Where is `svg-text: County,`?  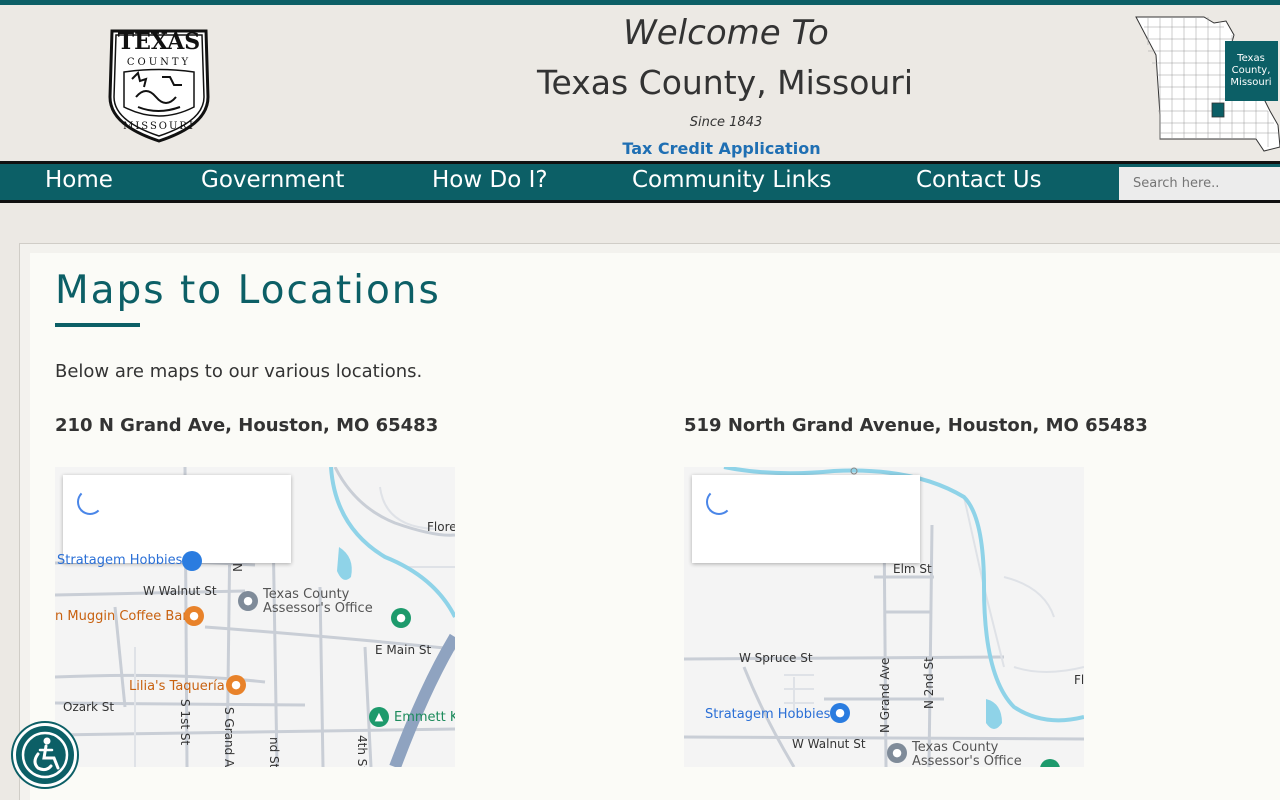
svg-text: County, is located at coordinates (1251, 70).